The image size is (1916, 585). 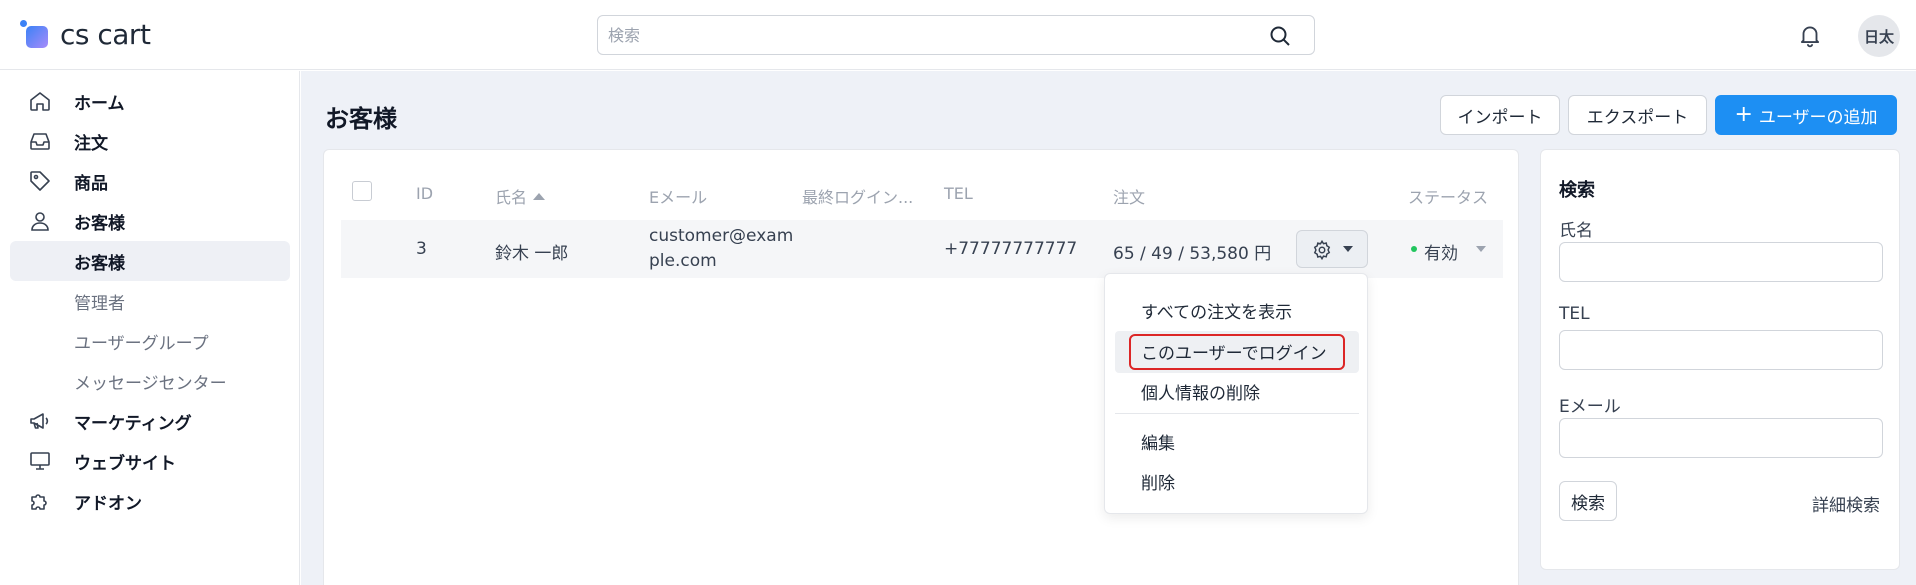 What do you see at coordinates (1590, 407) in the screenshot?
I see `filter-email-label: Eメール` at bounding box center [1590, 407].